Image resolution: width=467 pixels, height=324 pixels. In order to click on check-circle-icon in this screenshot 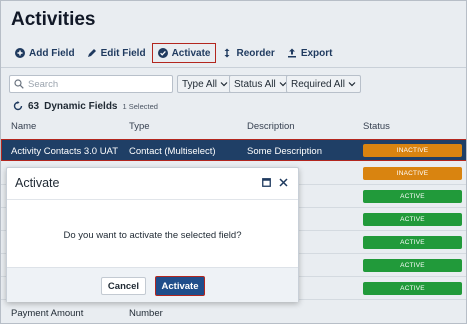, I will do `click(162, 53)`.